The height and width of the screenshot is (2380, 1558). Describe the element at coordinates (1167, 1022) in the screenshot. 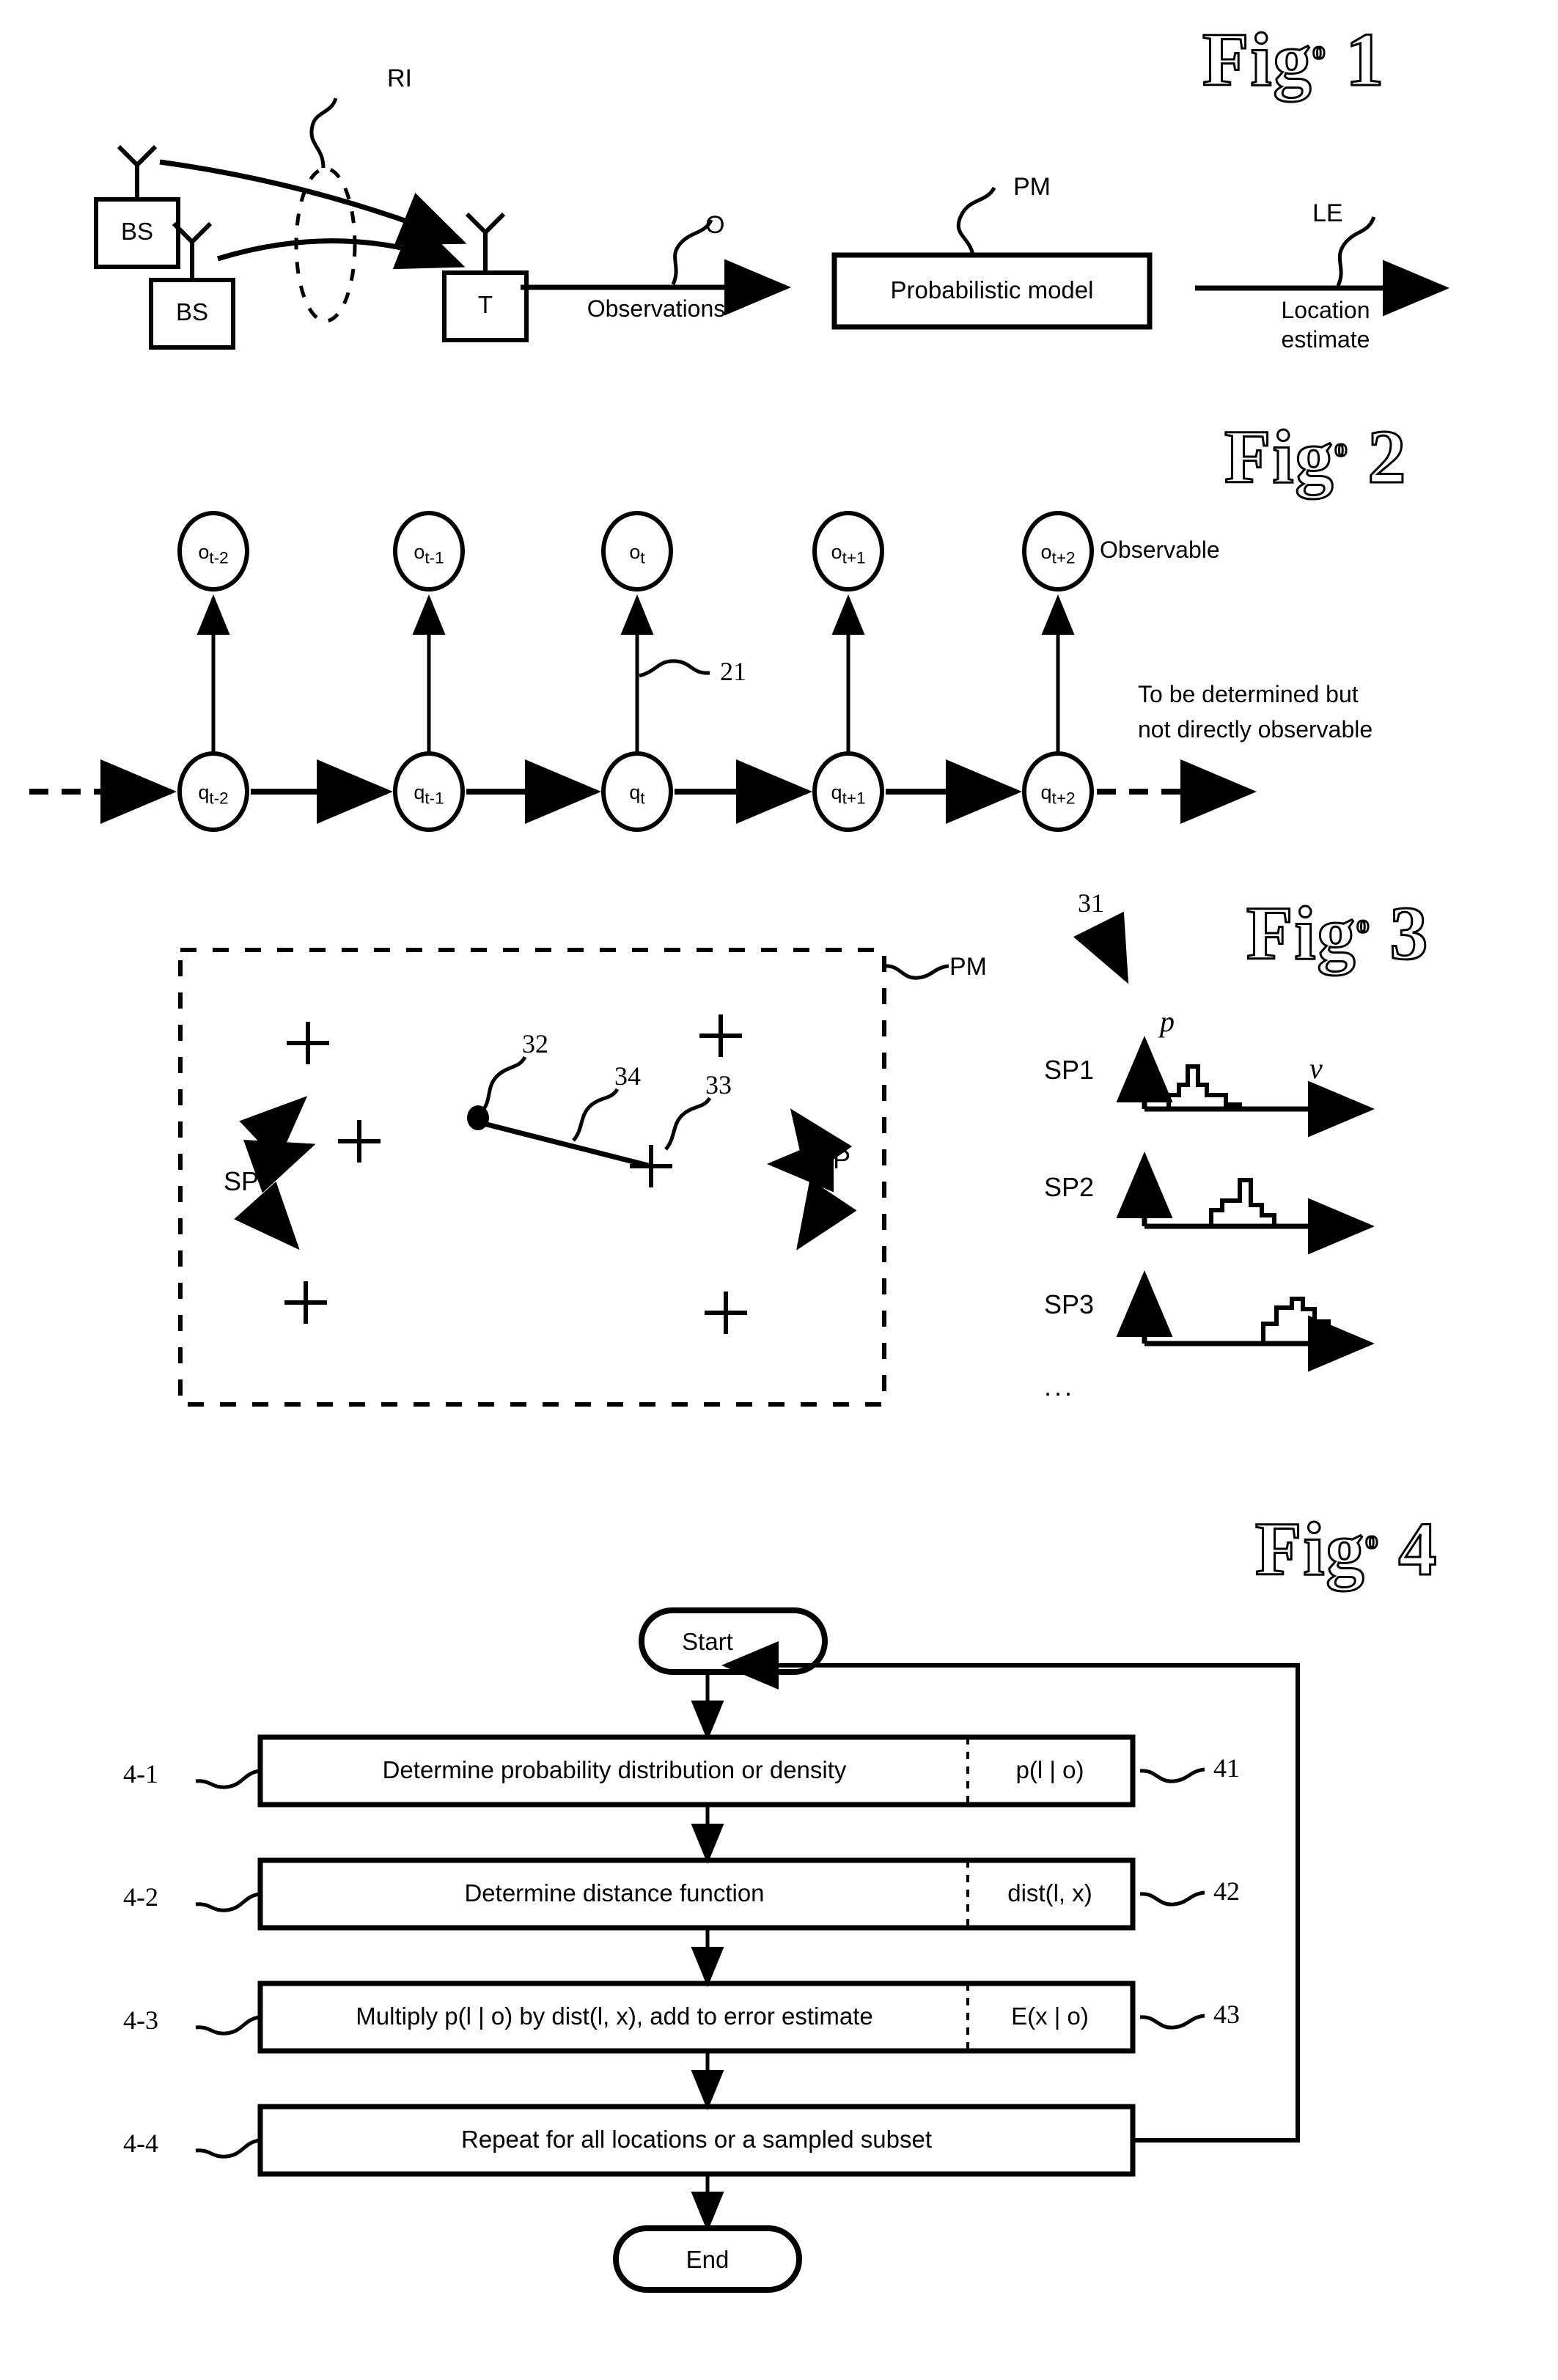

I see `fig3-sp1-y-axis-label: p` at that location.